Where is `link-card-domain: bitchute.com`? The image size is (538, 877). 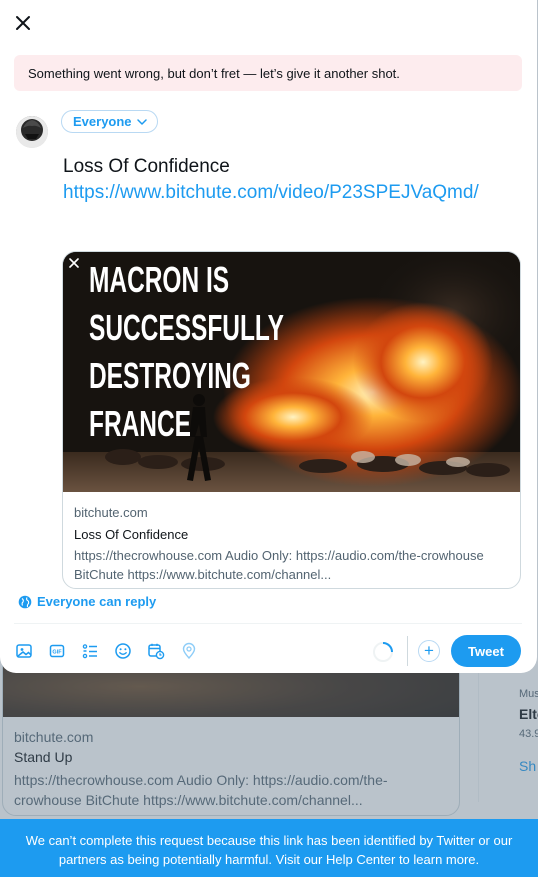
link-card-domain: bitchute.com is located at coordinates (111, 512).